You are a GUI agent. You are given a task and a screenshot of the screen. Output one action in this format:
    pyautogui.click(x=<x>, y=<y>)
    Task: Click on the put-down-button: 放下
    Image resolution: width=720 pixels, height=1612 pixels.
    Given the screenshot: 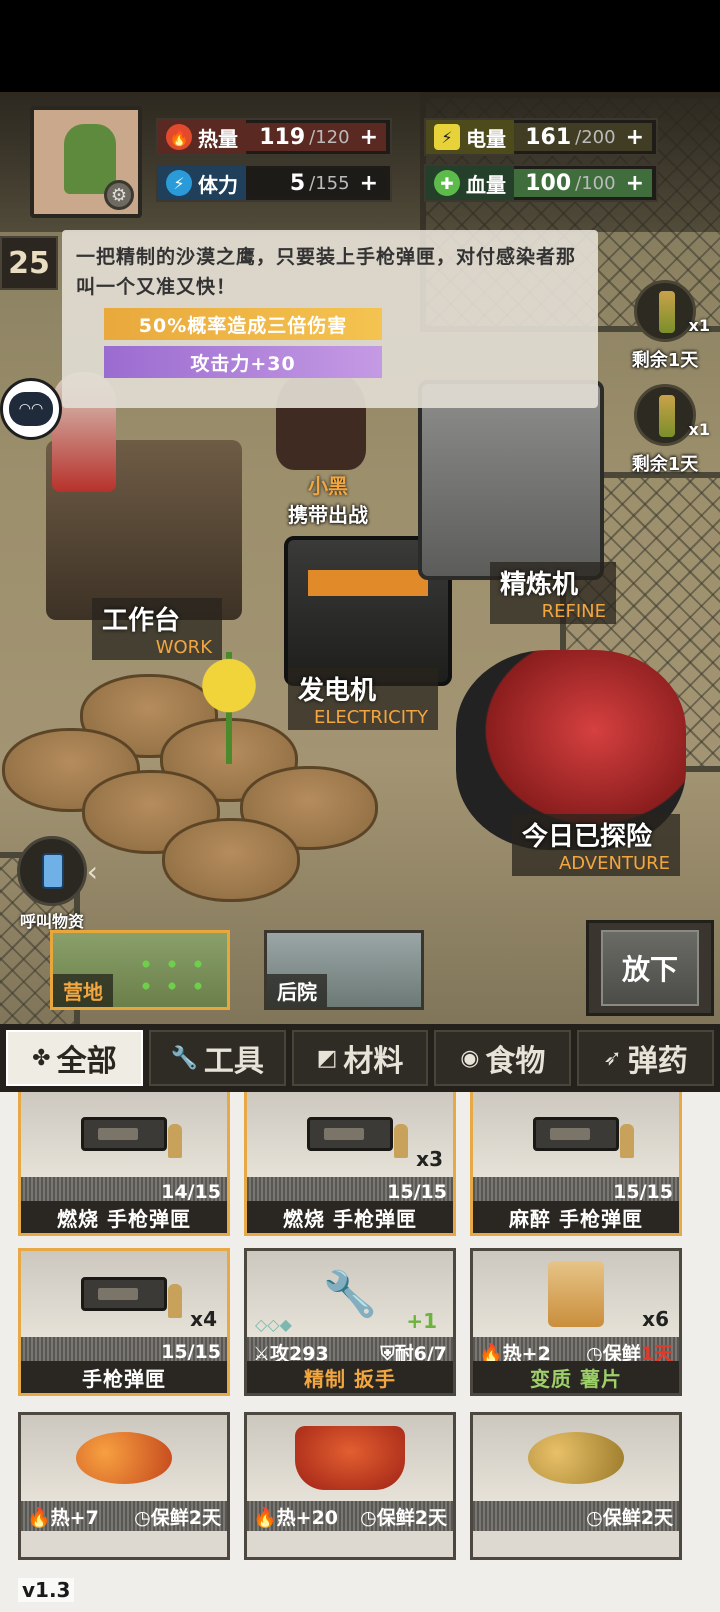 What is the action you would take?
    pyautogui.click(x=650, y=968)
    